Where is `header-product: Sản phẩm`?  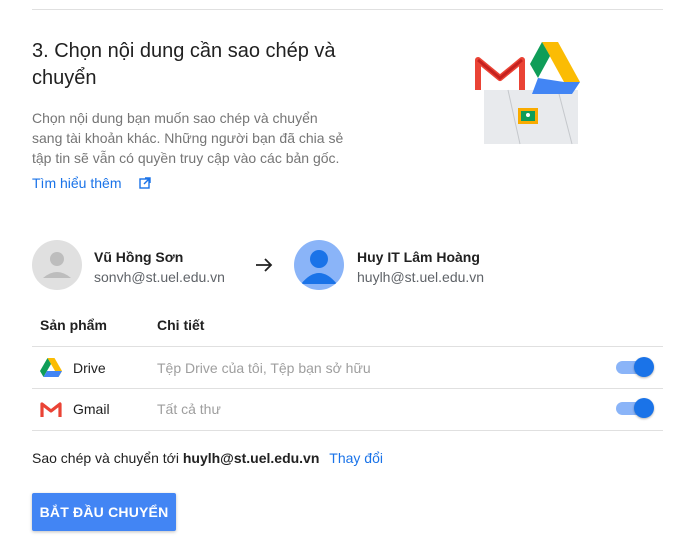
header-product: Sản phẩm is located at coordinates (73, 325).